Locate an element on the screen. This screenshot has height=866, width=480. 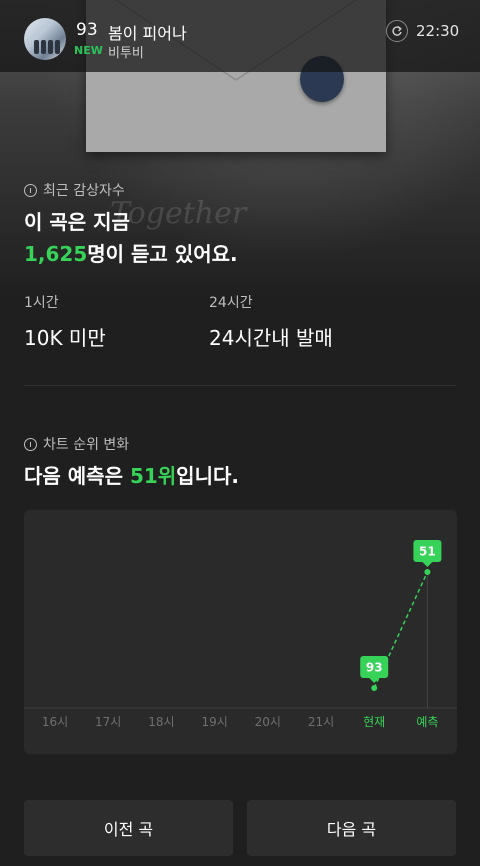
song-title: 봄이 피어나 is located at coordinates (147, 32).